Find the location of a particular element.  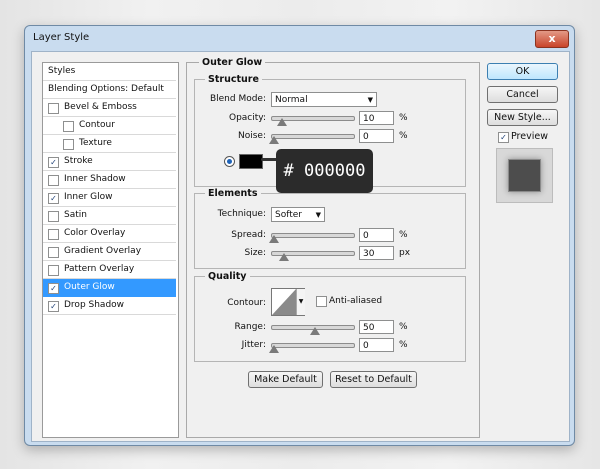

style-checkbox-gradient-overlay is located at coordinates (53, 252).